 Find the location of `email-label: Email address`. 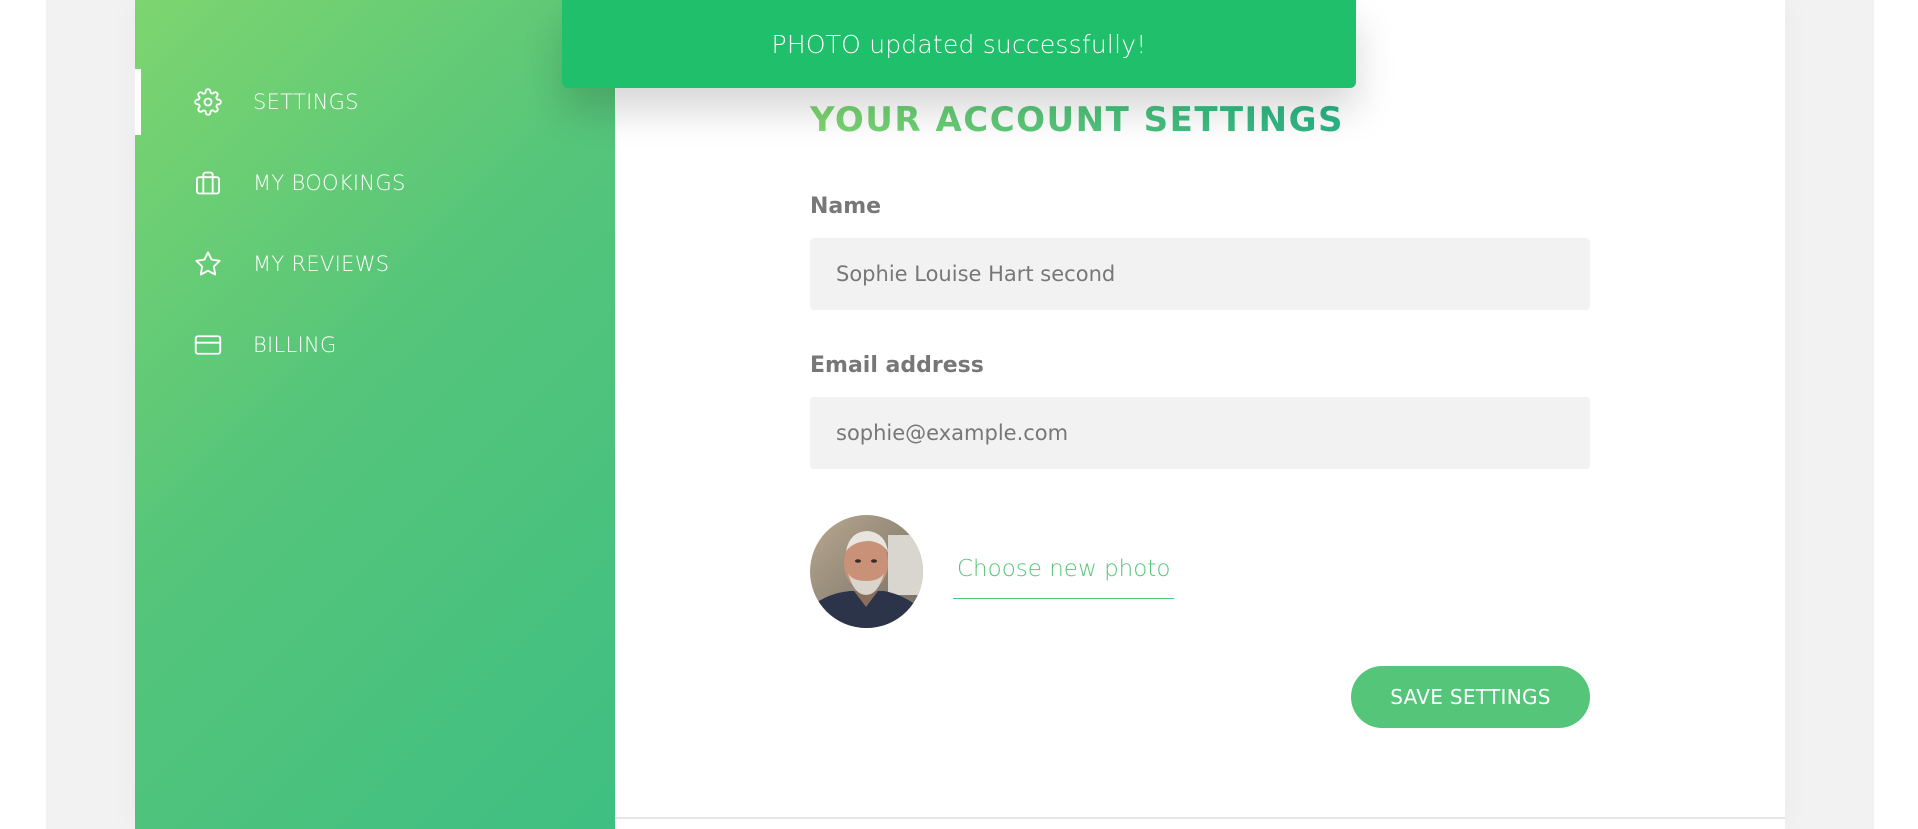

email-label: Email address is located at coordinates (897, 365).